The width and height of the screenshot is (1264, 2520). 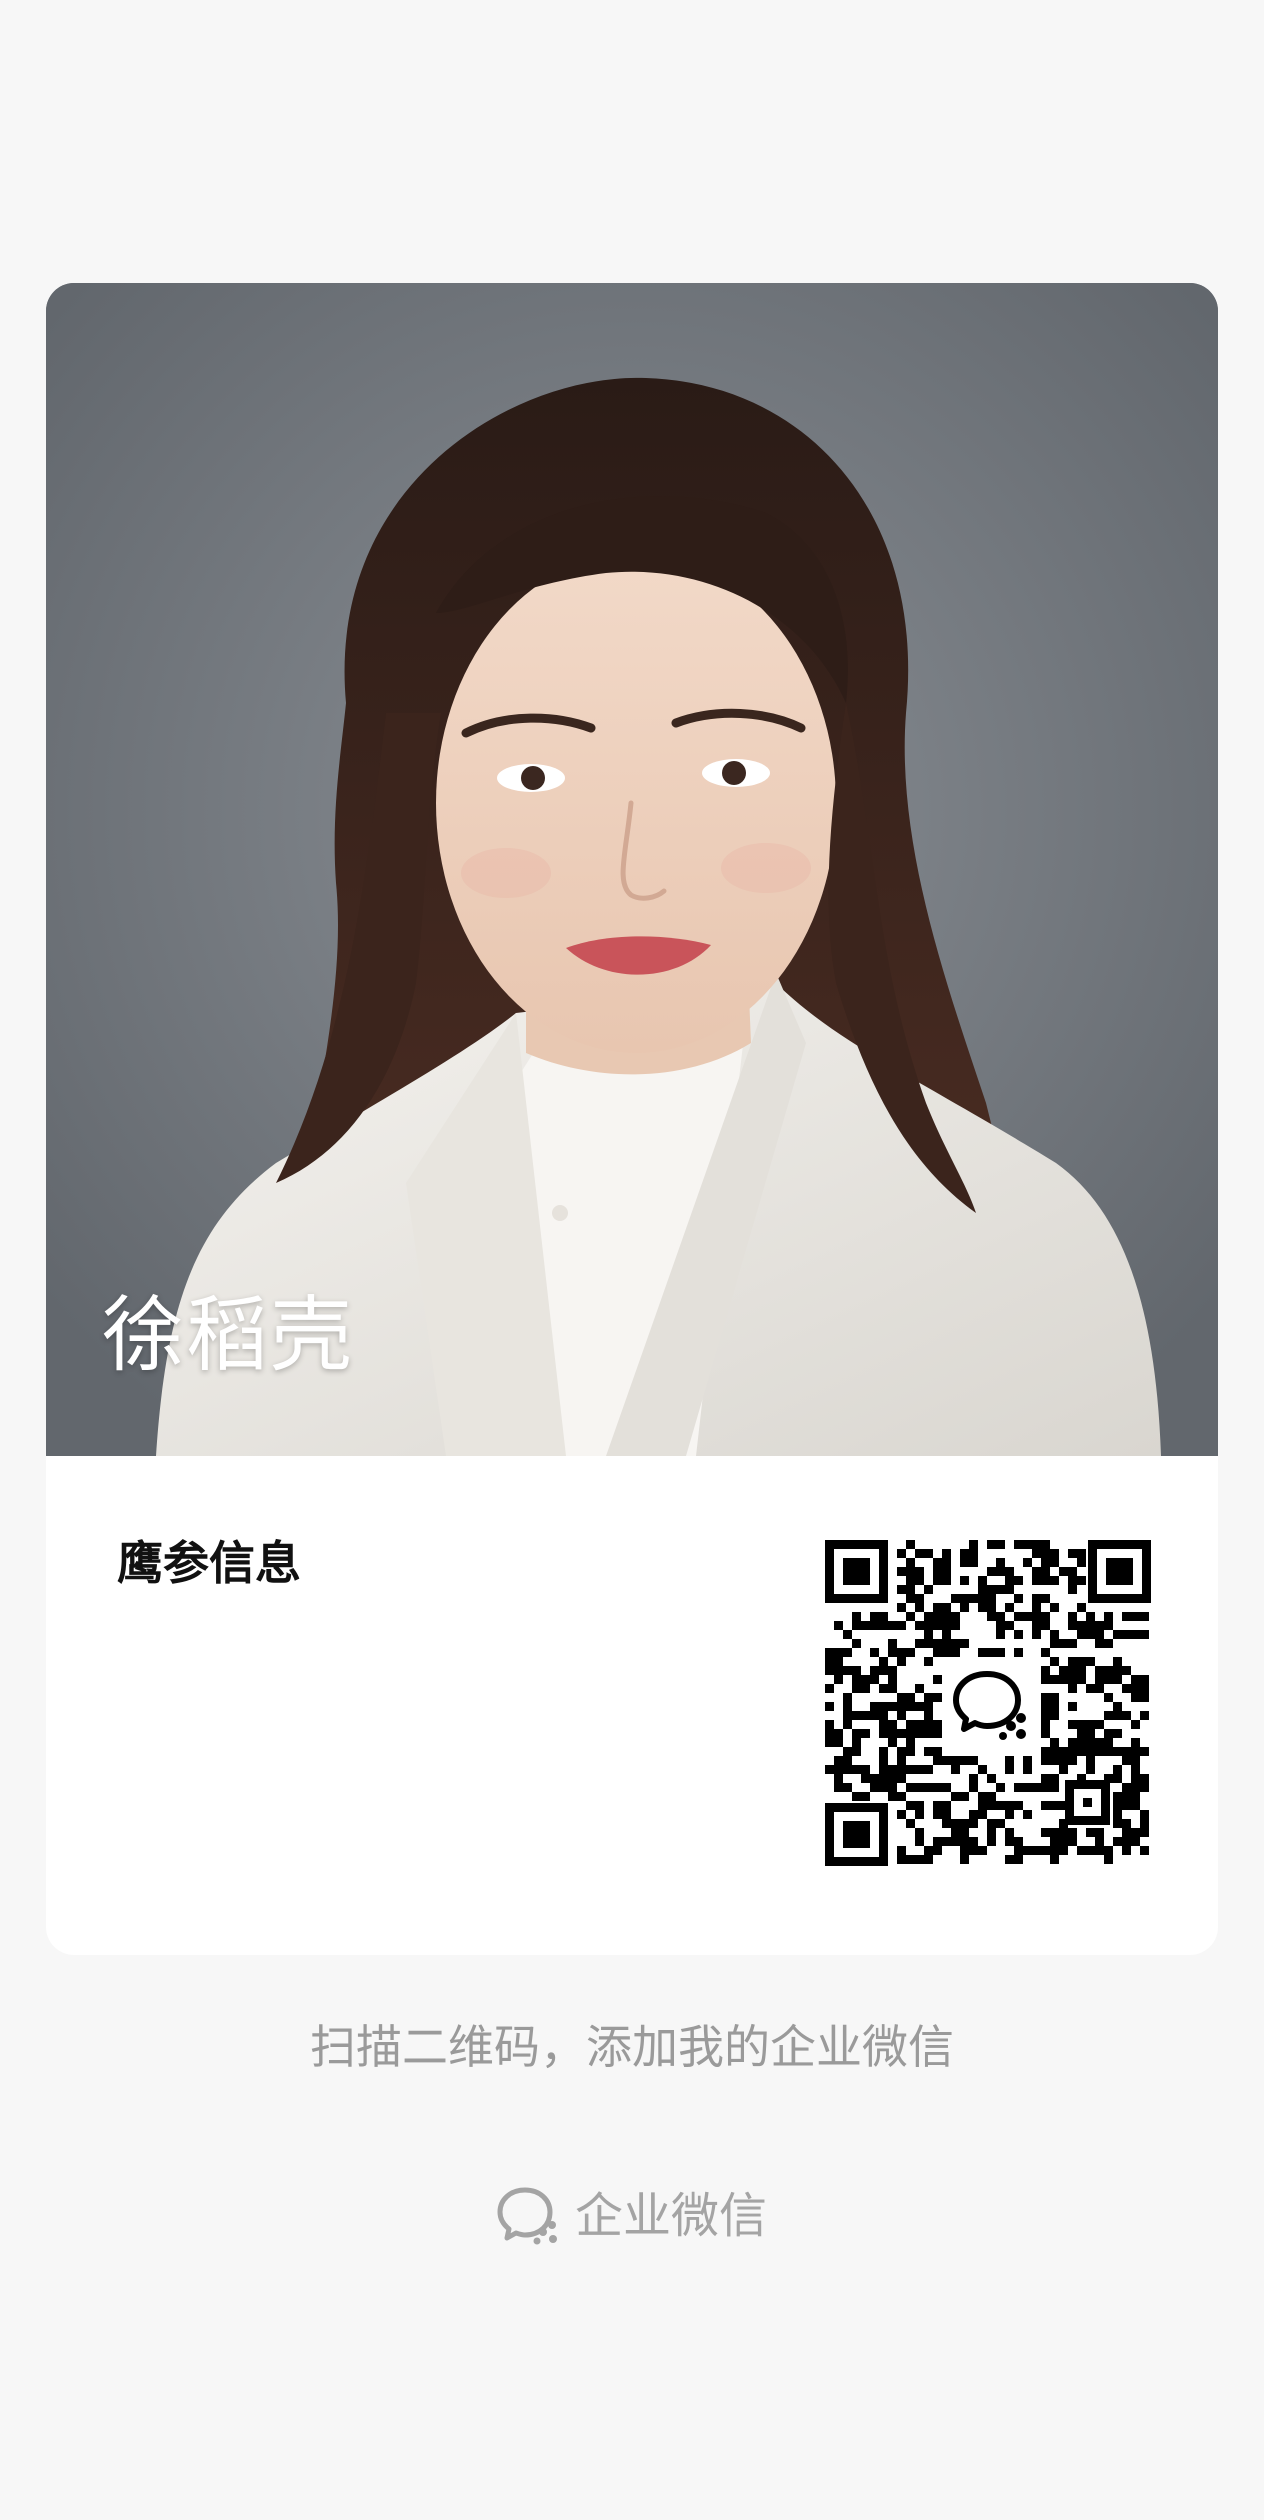 I want to click on qr-code, so click(x=988, y=1703).